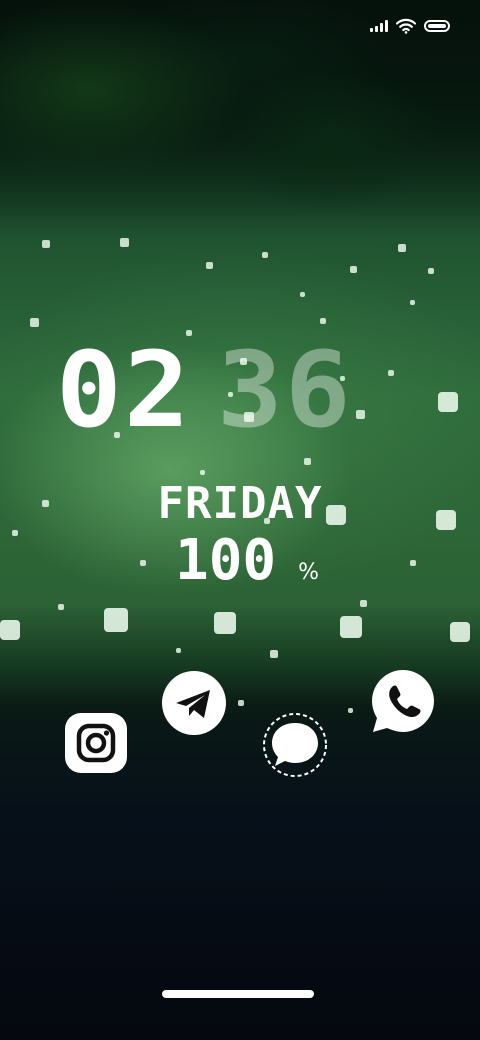 This screenshot has height=1040, width=480. What do you see at coordinates (285, 390) in the screenshot?
I see `clock-minutes: 36` at bounding box center [285, 390].